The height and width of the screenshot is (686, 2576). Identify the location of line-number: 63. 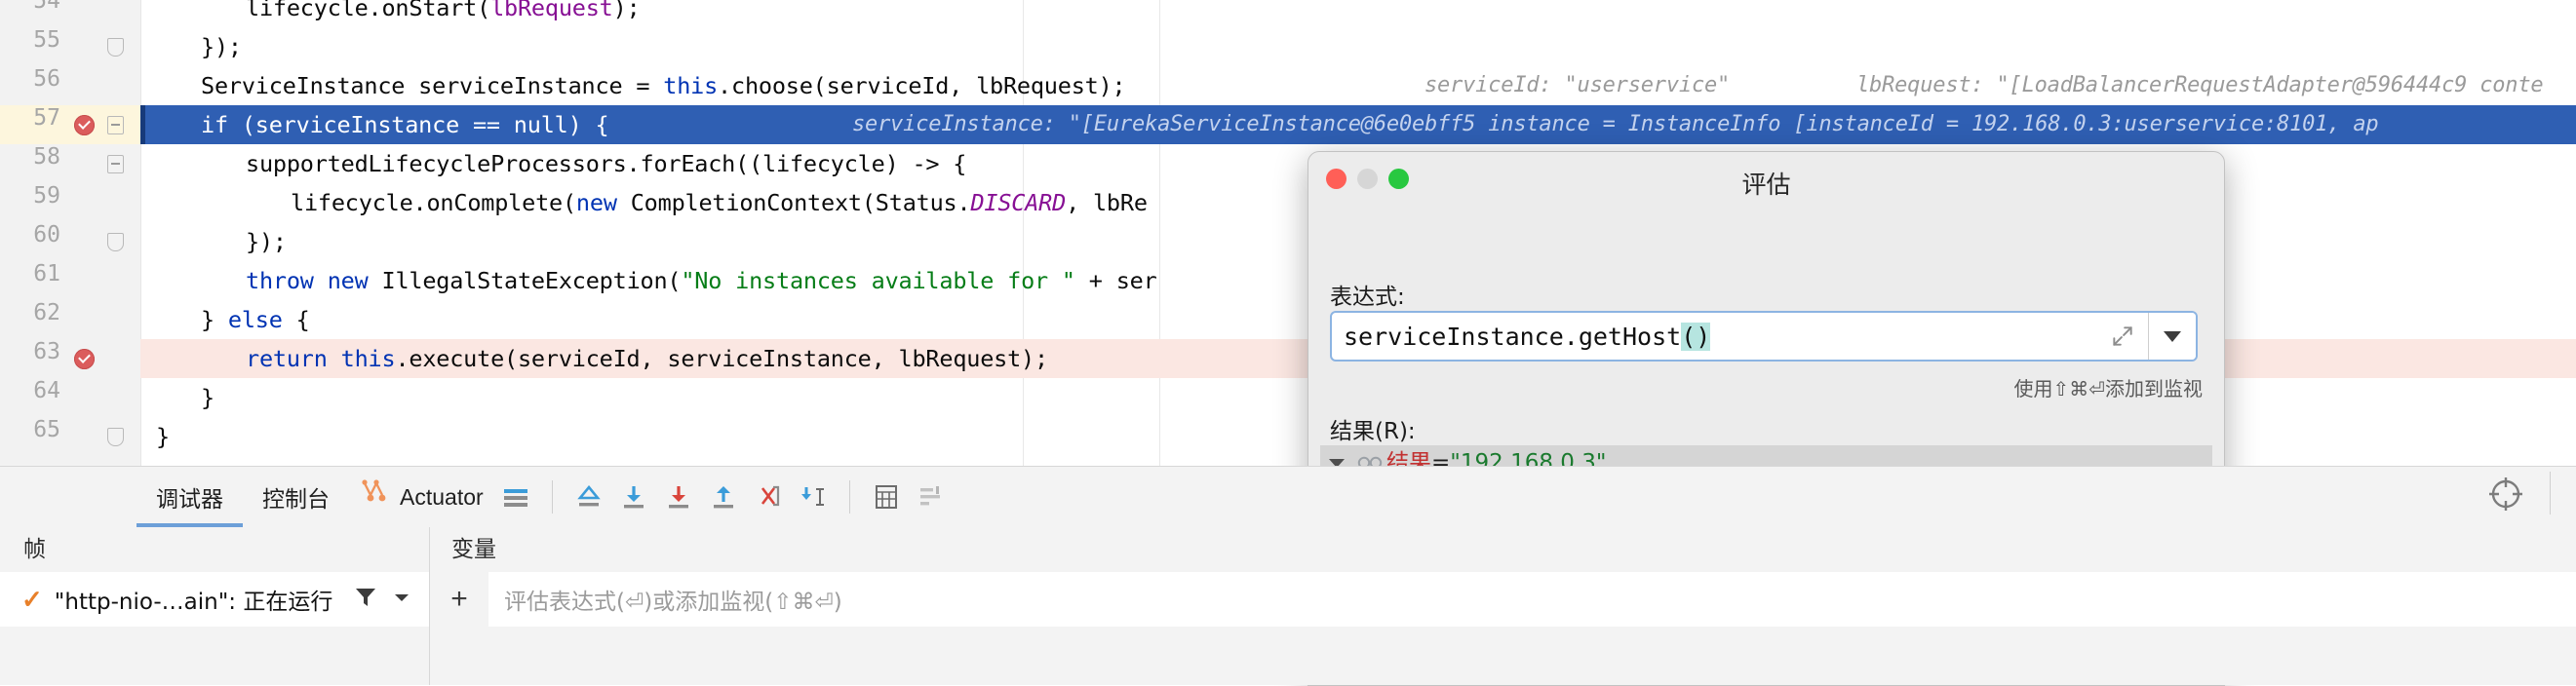
(46, 351).